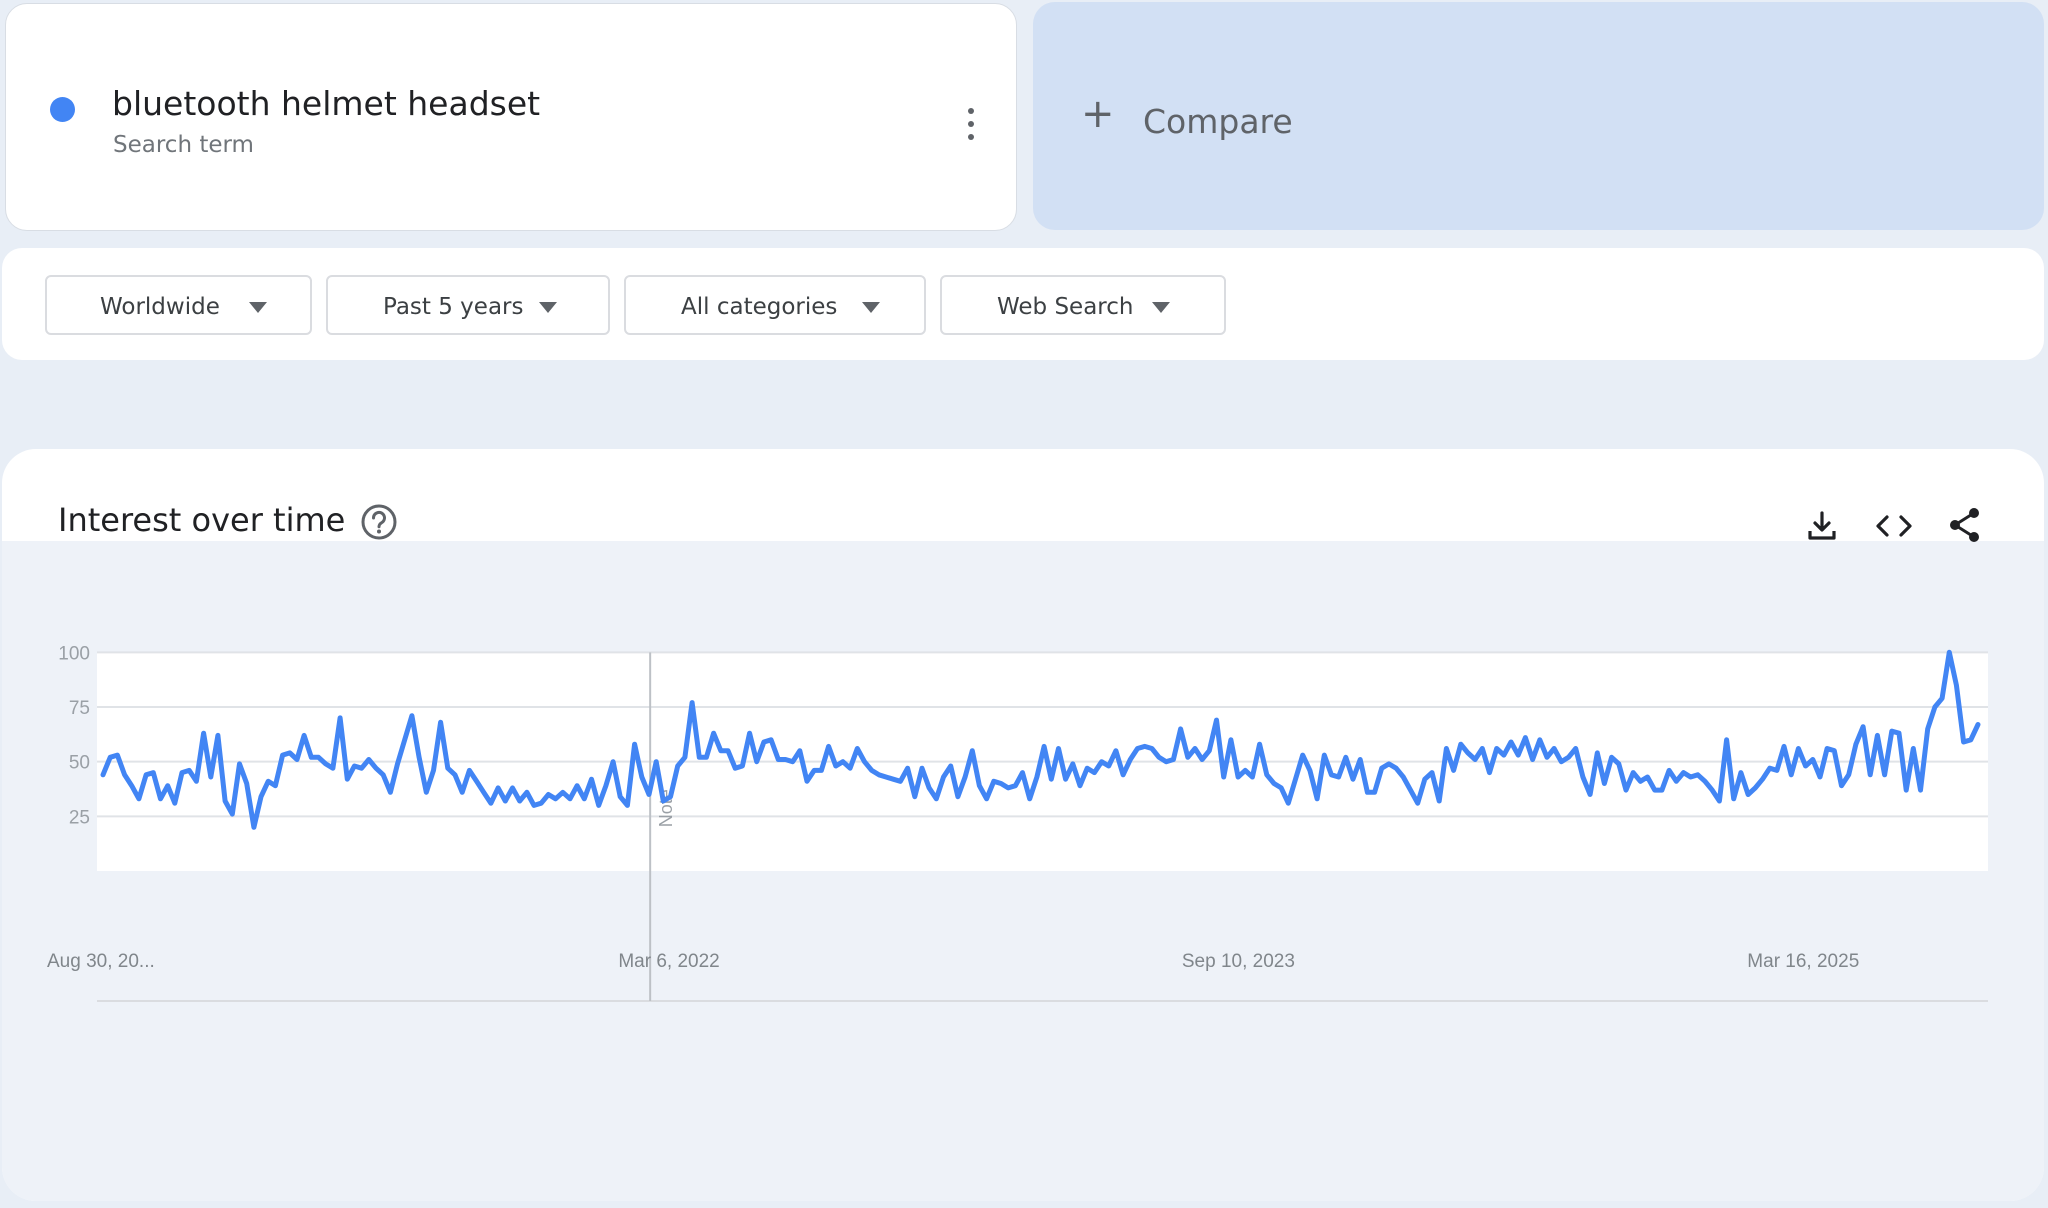 This screenshot has height=1208, width=2048. What do you see at coordinates (1098, 114) in the screenshot?
I see `plus-icon: +` at bounding box center [1098, 114].